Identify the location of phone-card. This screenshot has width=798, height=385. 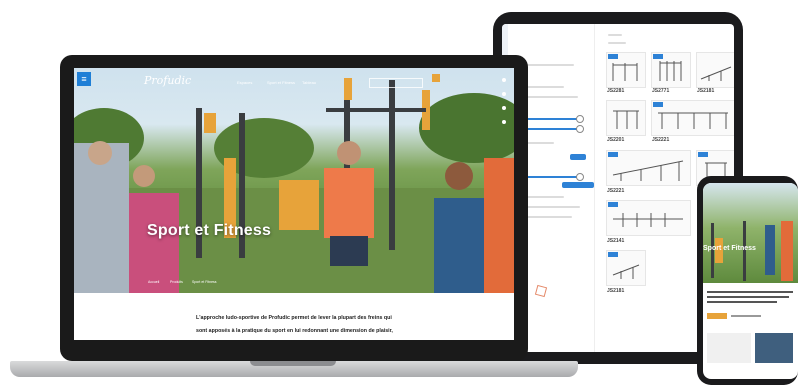
(729, 348).